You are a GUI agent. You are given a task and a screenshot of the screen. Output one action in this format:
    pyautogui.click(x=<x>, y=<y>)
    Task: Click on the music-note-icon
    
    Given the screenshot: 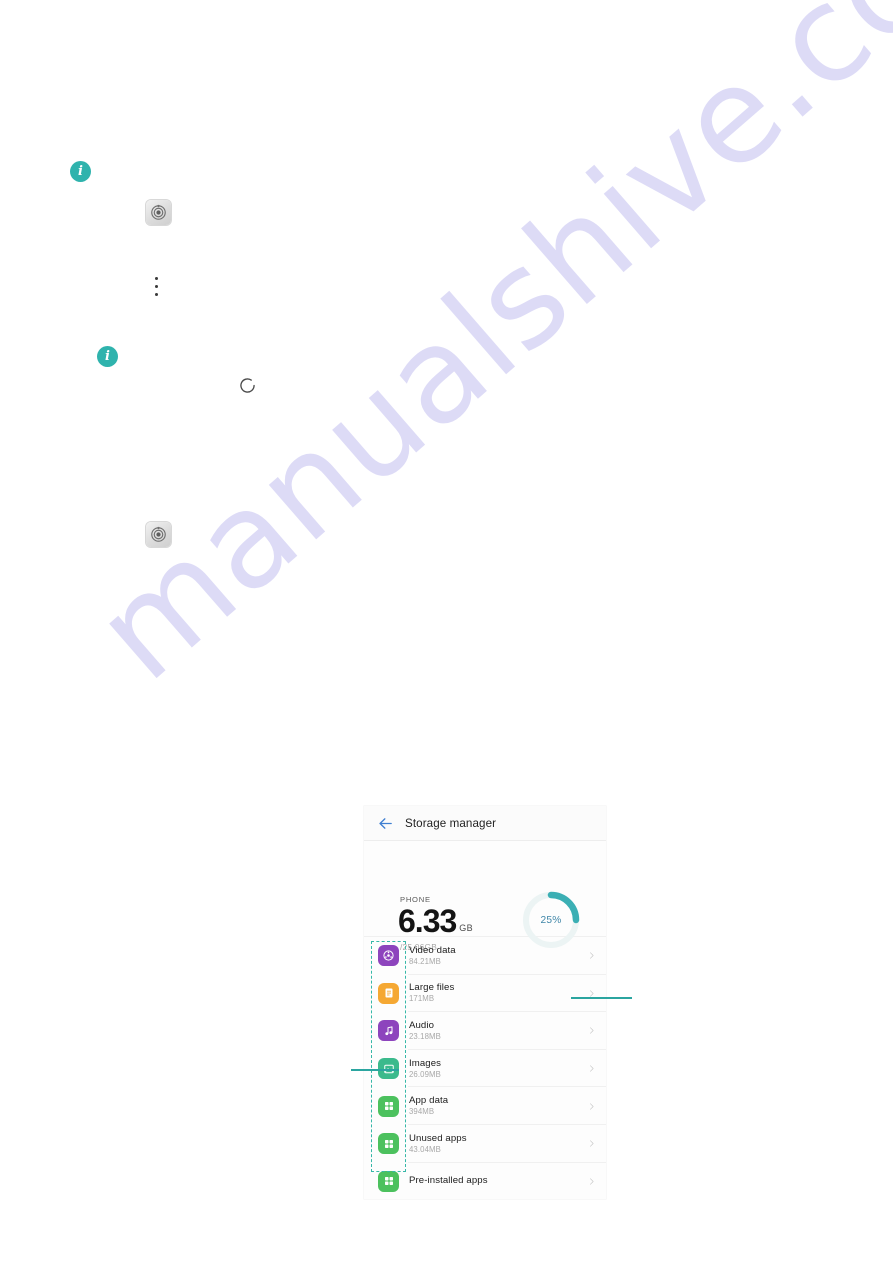 What is the action you would take?
    pyautogui.click(x=388, y=1031)
    